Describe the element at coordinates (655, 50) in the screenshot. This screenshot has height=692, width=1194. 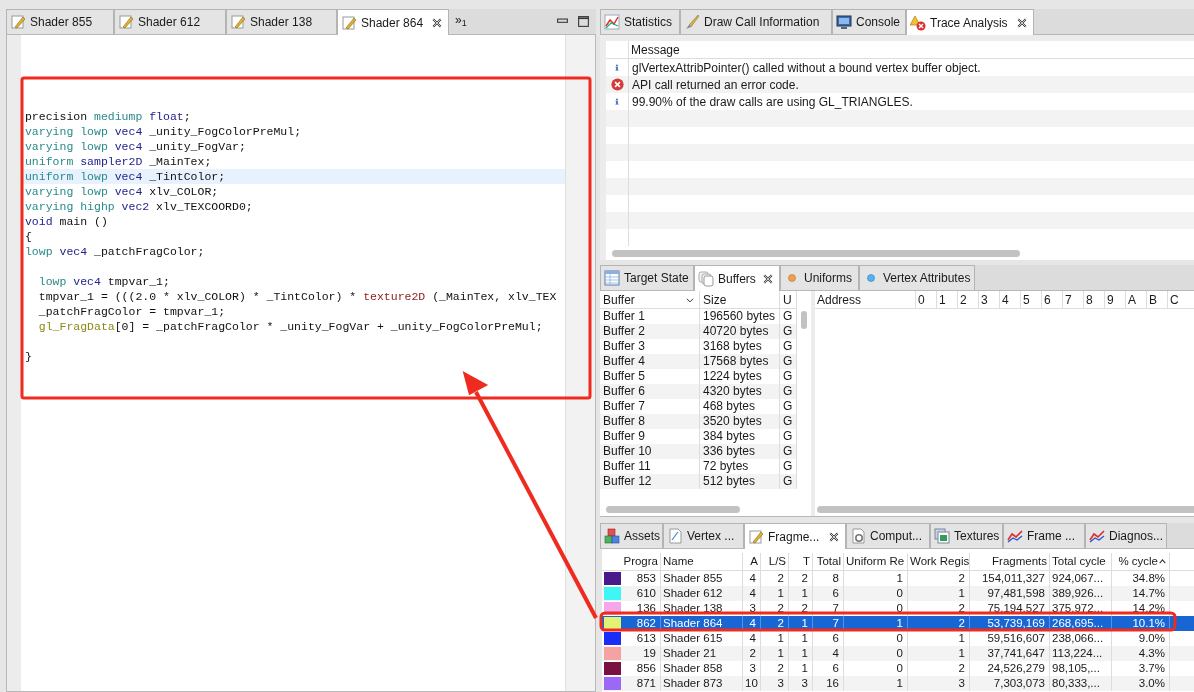
I see `column-header: Message` at that location.